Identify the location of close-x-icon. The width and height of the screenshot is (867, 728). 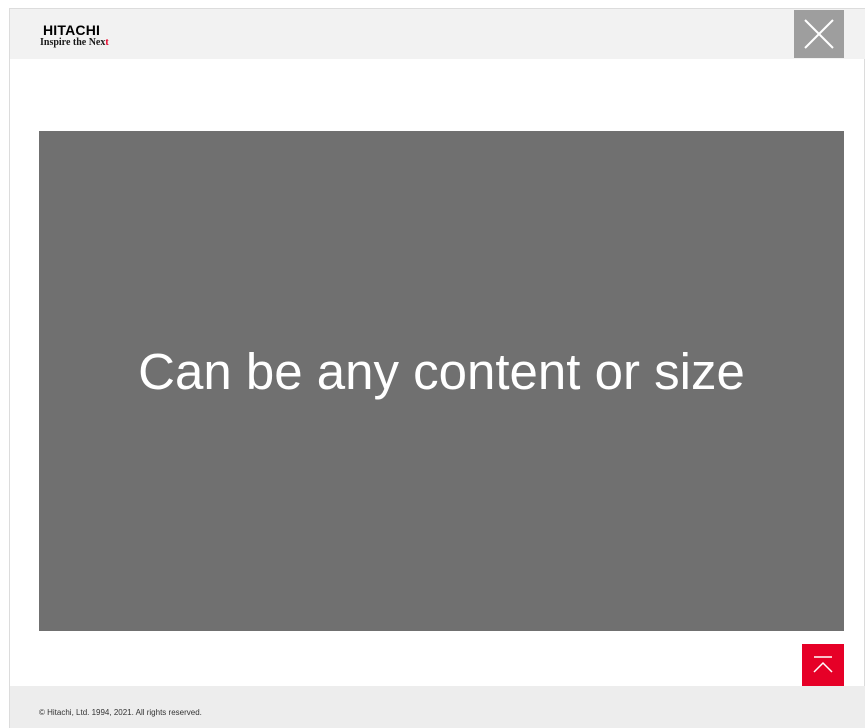
(819, 34).